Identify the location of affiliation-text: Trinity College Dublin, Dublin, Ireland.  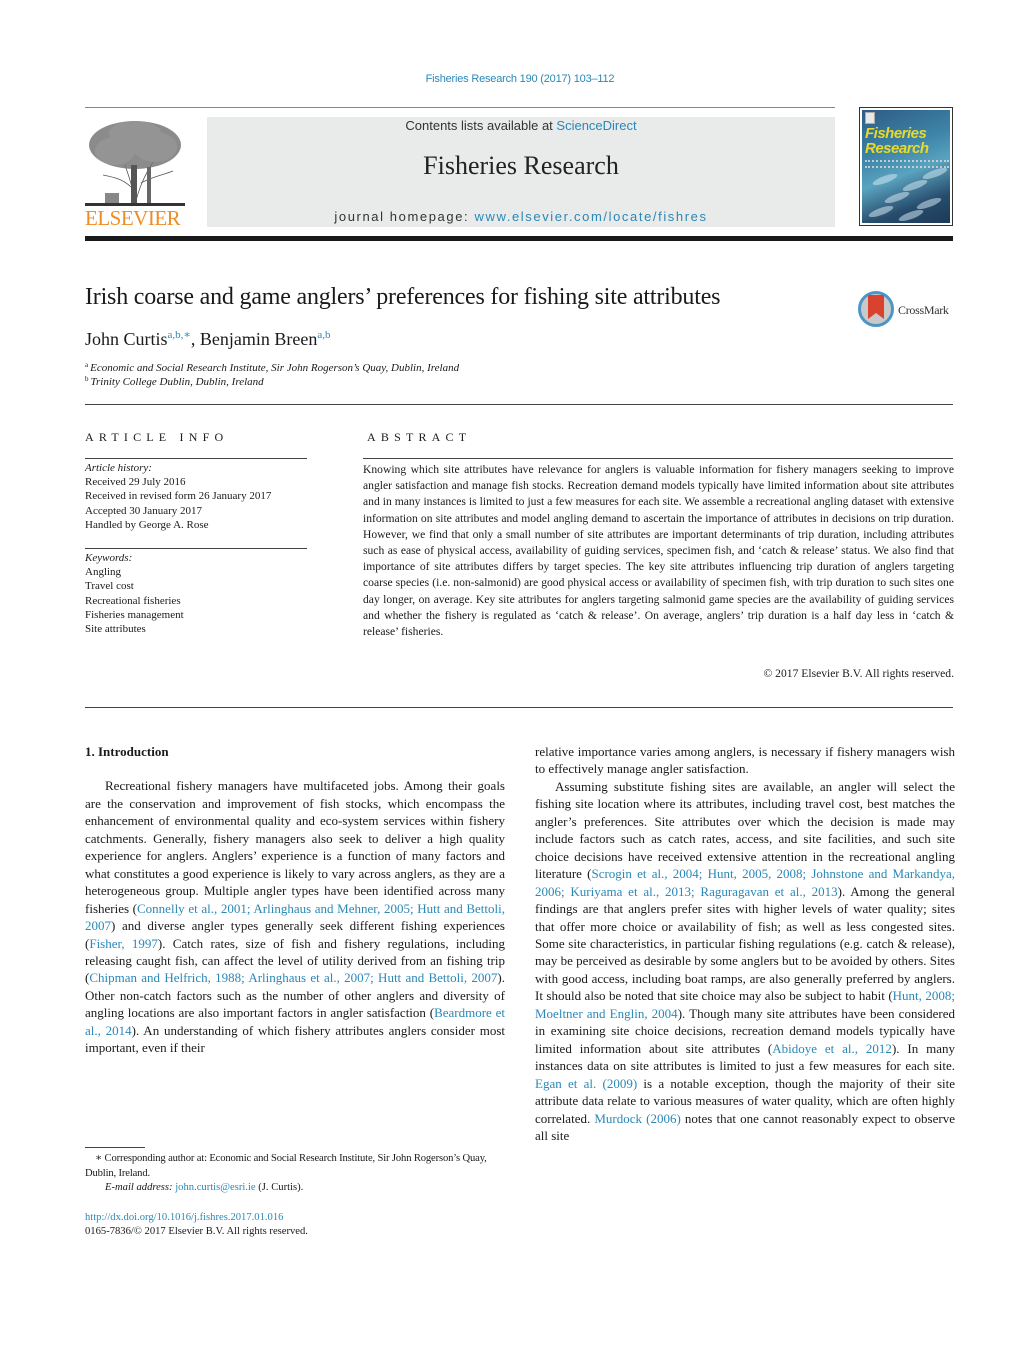
(177, 382).